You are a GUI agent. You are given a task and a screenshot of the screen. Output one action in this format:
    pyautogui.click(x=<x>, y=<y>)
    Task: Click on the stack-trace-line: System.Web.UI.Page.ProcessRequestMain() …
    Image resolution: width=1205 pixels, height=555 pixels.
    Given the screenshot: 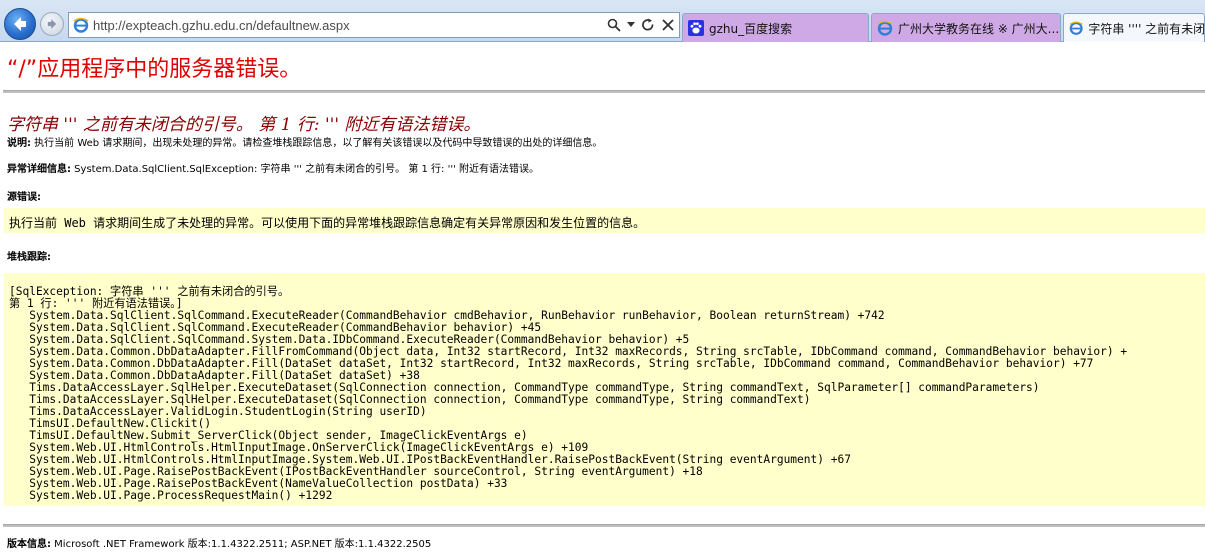 What is the action you would take?
    pyautogui.click(x=171, y=495)
    